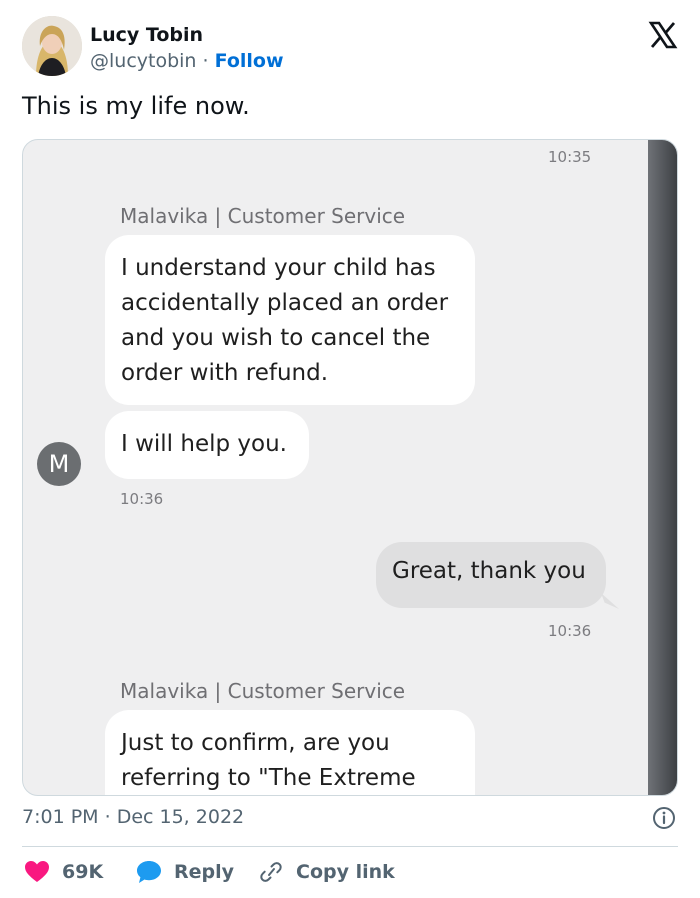  What do you see at coordinates (271, 872) in the screenshot?
I see `link-icon` at bounding box center [271, 872].